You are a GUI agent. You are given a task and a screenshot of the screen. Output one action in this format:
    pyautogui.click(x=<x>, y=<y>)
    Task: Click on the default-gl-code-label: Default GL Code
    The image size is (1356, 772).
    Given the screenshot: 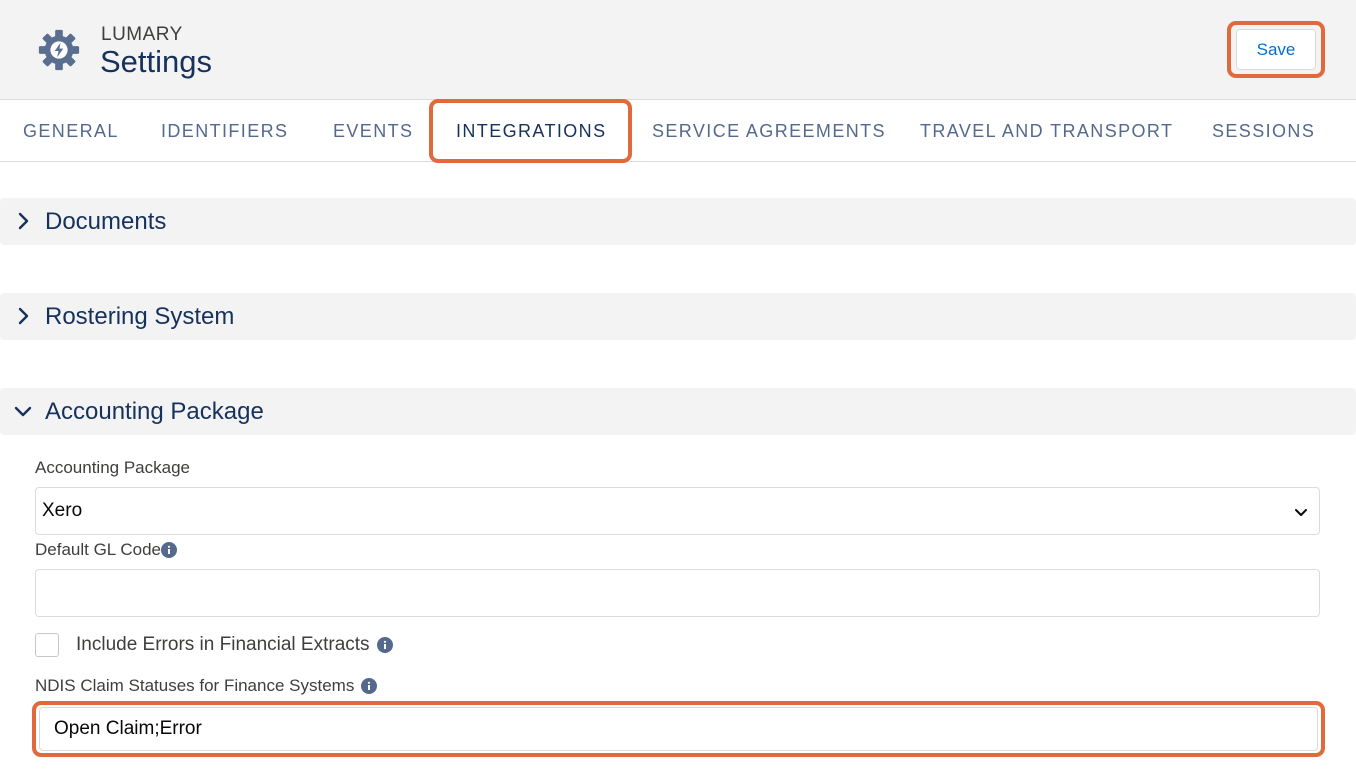 What is the action you would take?
    pyautogui.click(x=106, y=550)
    